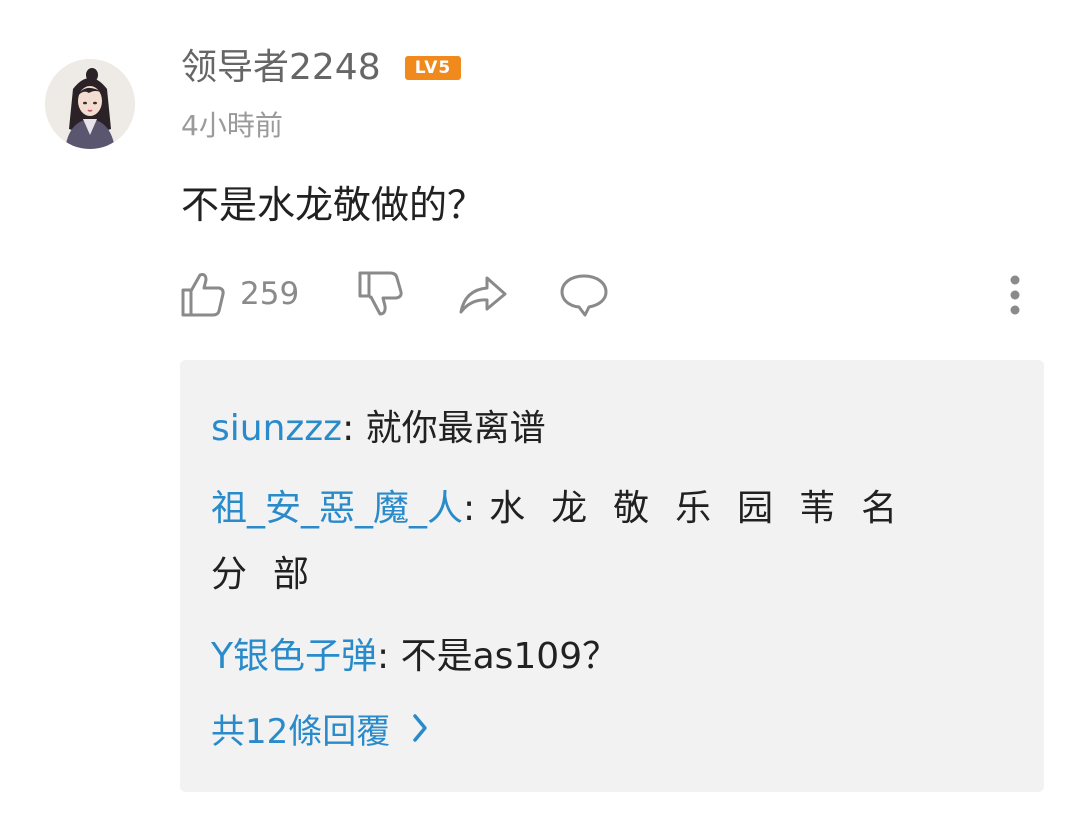 This screenshot has height=827, width=1078. Describe the element at coordinates (706, 508) in the screenshot. I see `reply-text: 水龙敬乐园苇名` at that location.